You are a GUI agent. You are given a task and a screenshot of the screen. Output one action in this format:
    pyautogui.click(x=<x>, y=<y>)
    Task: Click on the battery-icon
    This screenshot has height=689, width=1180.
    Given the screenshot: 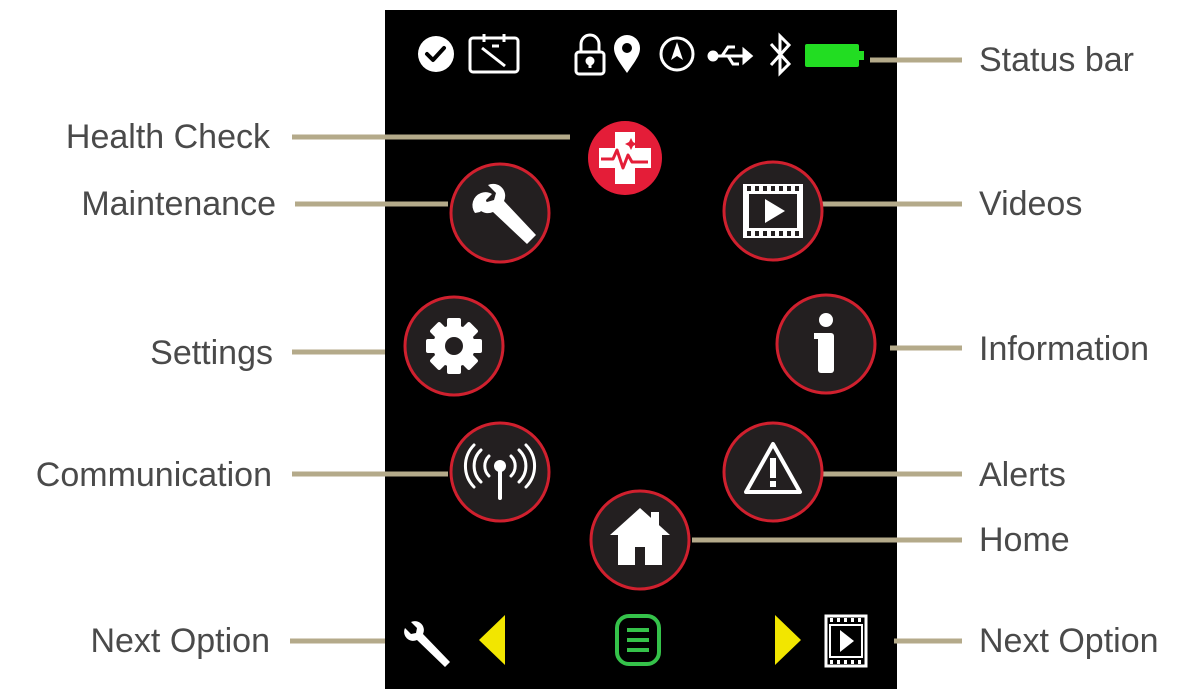 What is the action you would take?
    pyautogui.click(x=834, y=55)
    